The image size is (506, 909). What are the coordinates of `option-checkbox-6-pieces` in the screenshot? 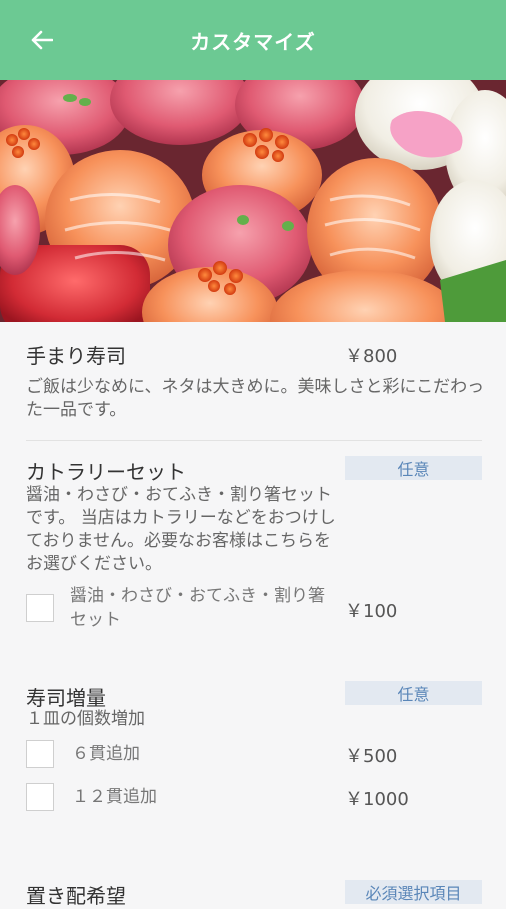 It's located at (40, 754).